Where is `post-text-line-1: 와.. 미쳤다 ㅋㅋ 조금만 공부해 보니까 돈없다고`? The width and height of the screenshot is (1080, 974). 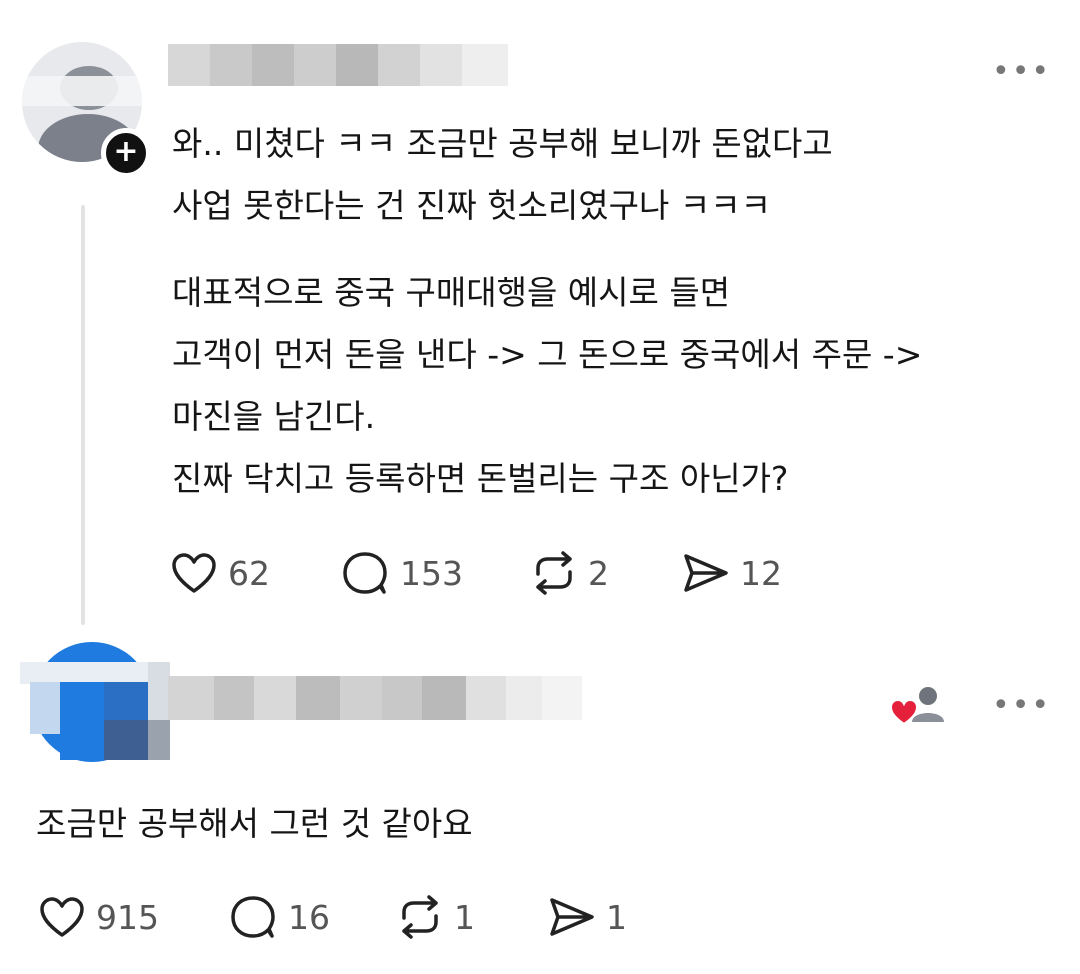 post-text-line-1: 와.. 미쳤다 ㅋㅋ 조금만 공부해 보니까 돈없다고 is located at coordinates (502, 143).